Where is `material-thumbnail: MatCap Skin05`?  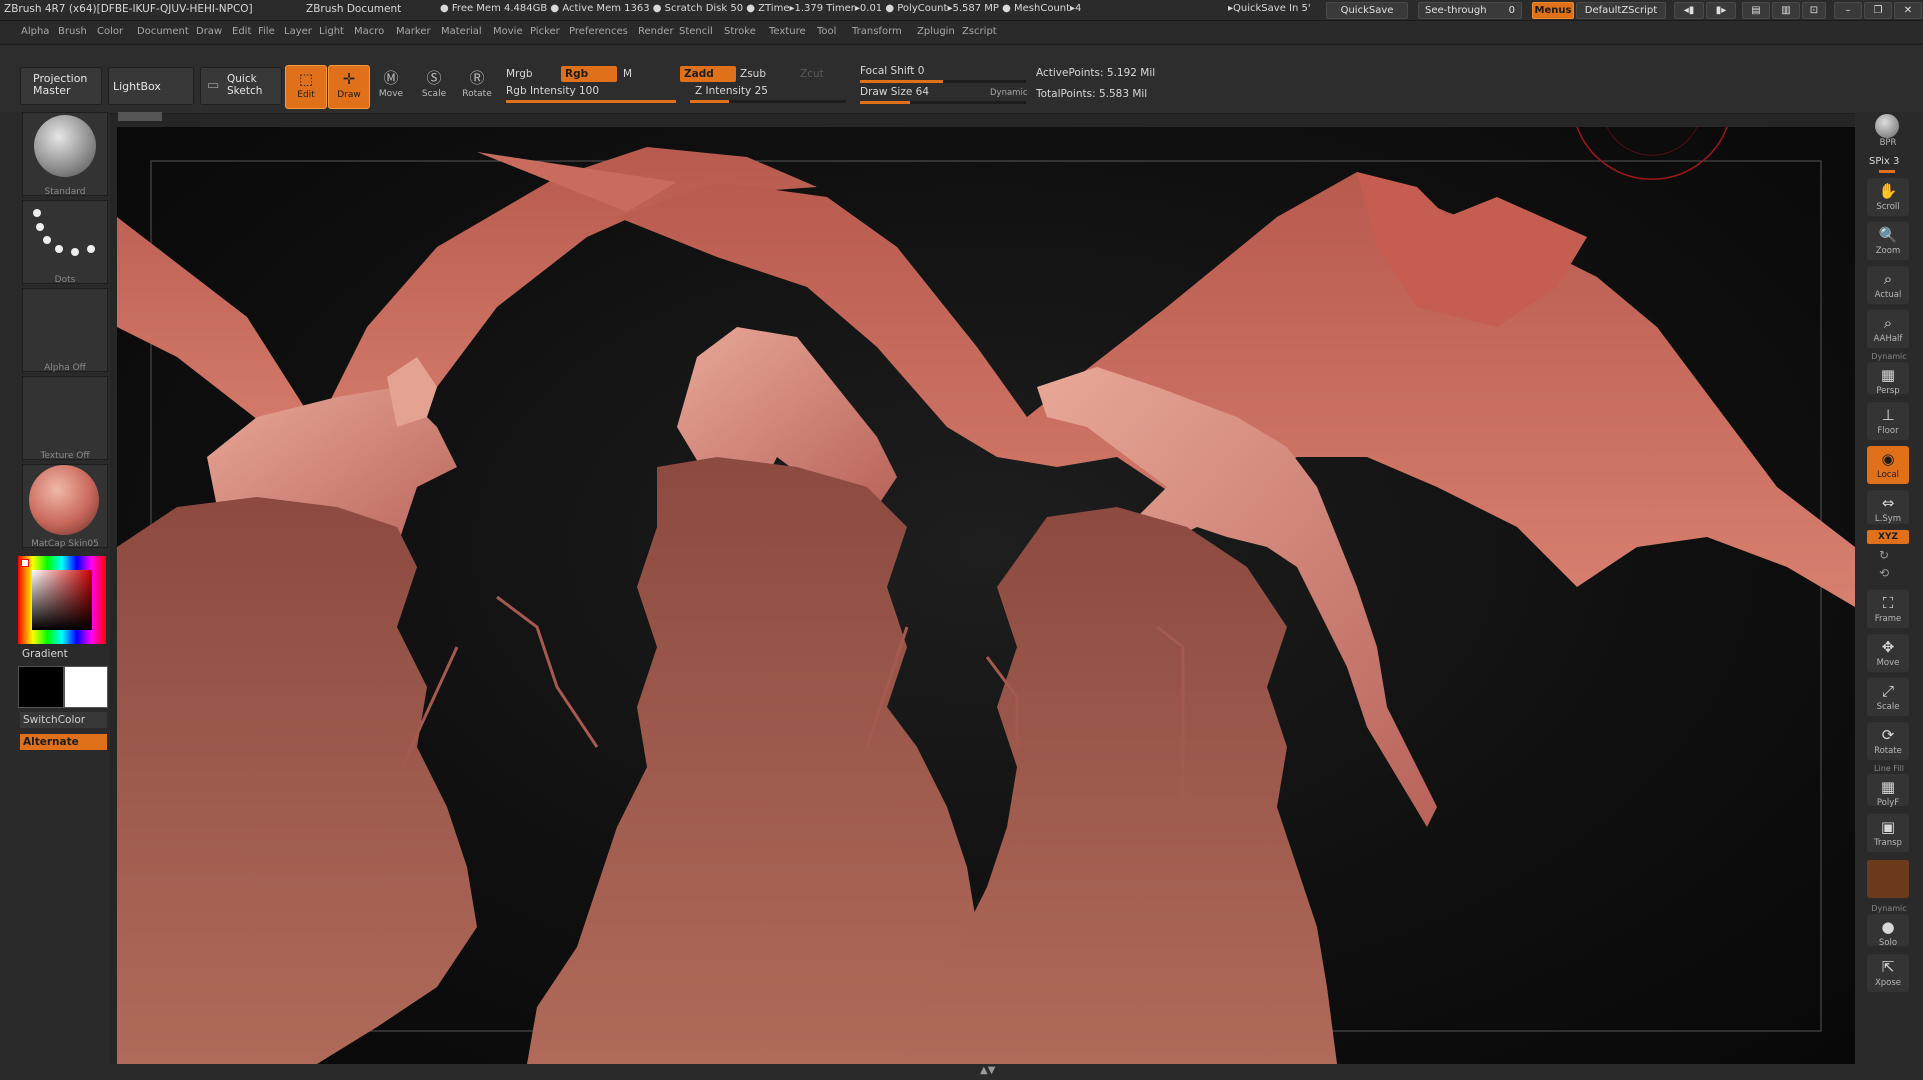
material-thumbnail: MatCap Skin05 is located at coordinates (65, 506).